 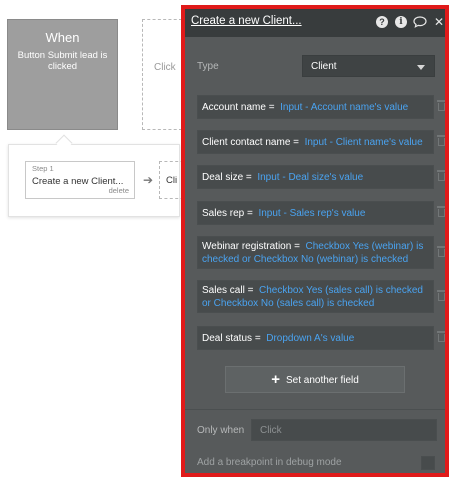 What do you see at coordinates (315, 409) in the screenshot?
I see `divider` at bounding box center [315, 409].